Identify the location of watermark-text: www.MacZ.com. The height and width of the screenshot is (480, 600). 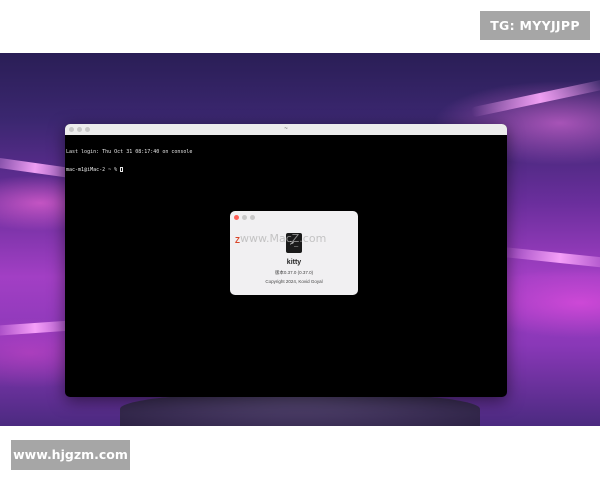
(283, 238).